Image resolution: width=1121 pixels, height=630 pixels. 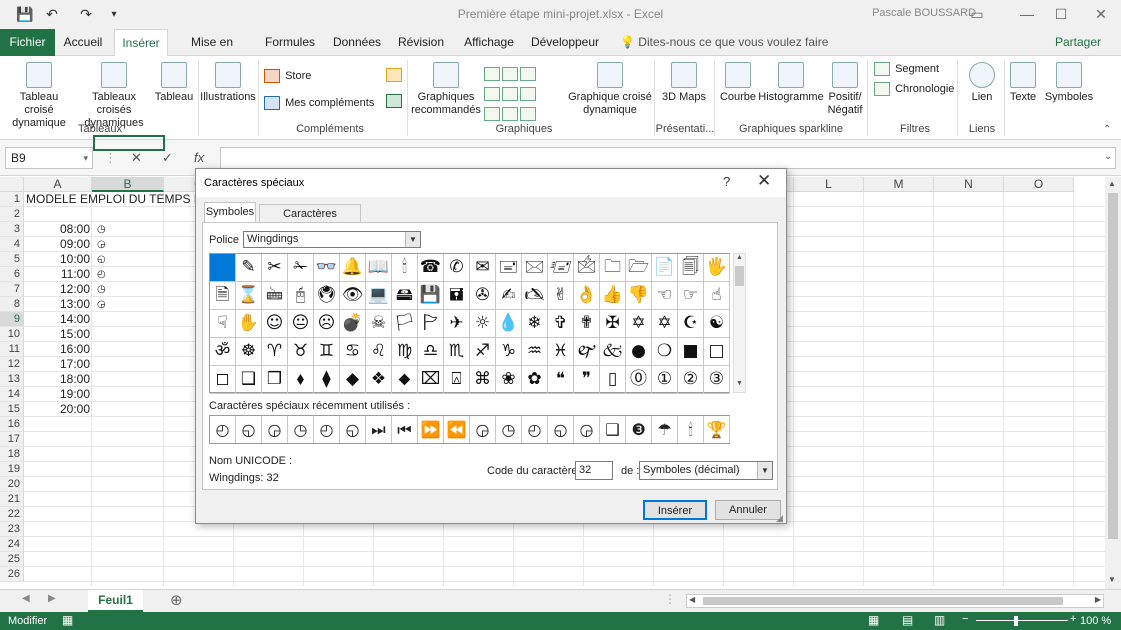 What do you see at coordinates (748, 510) in the screenshot?
I see `cancel-button: Annuler` at bounding box center [748, 510].